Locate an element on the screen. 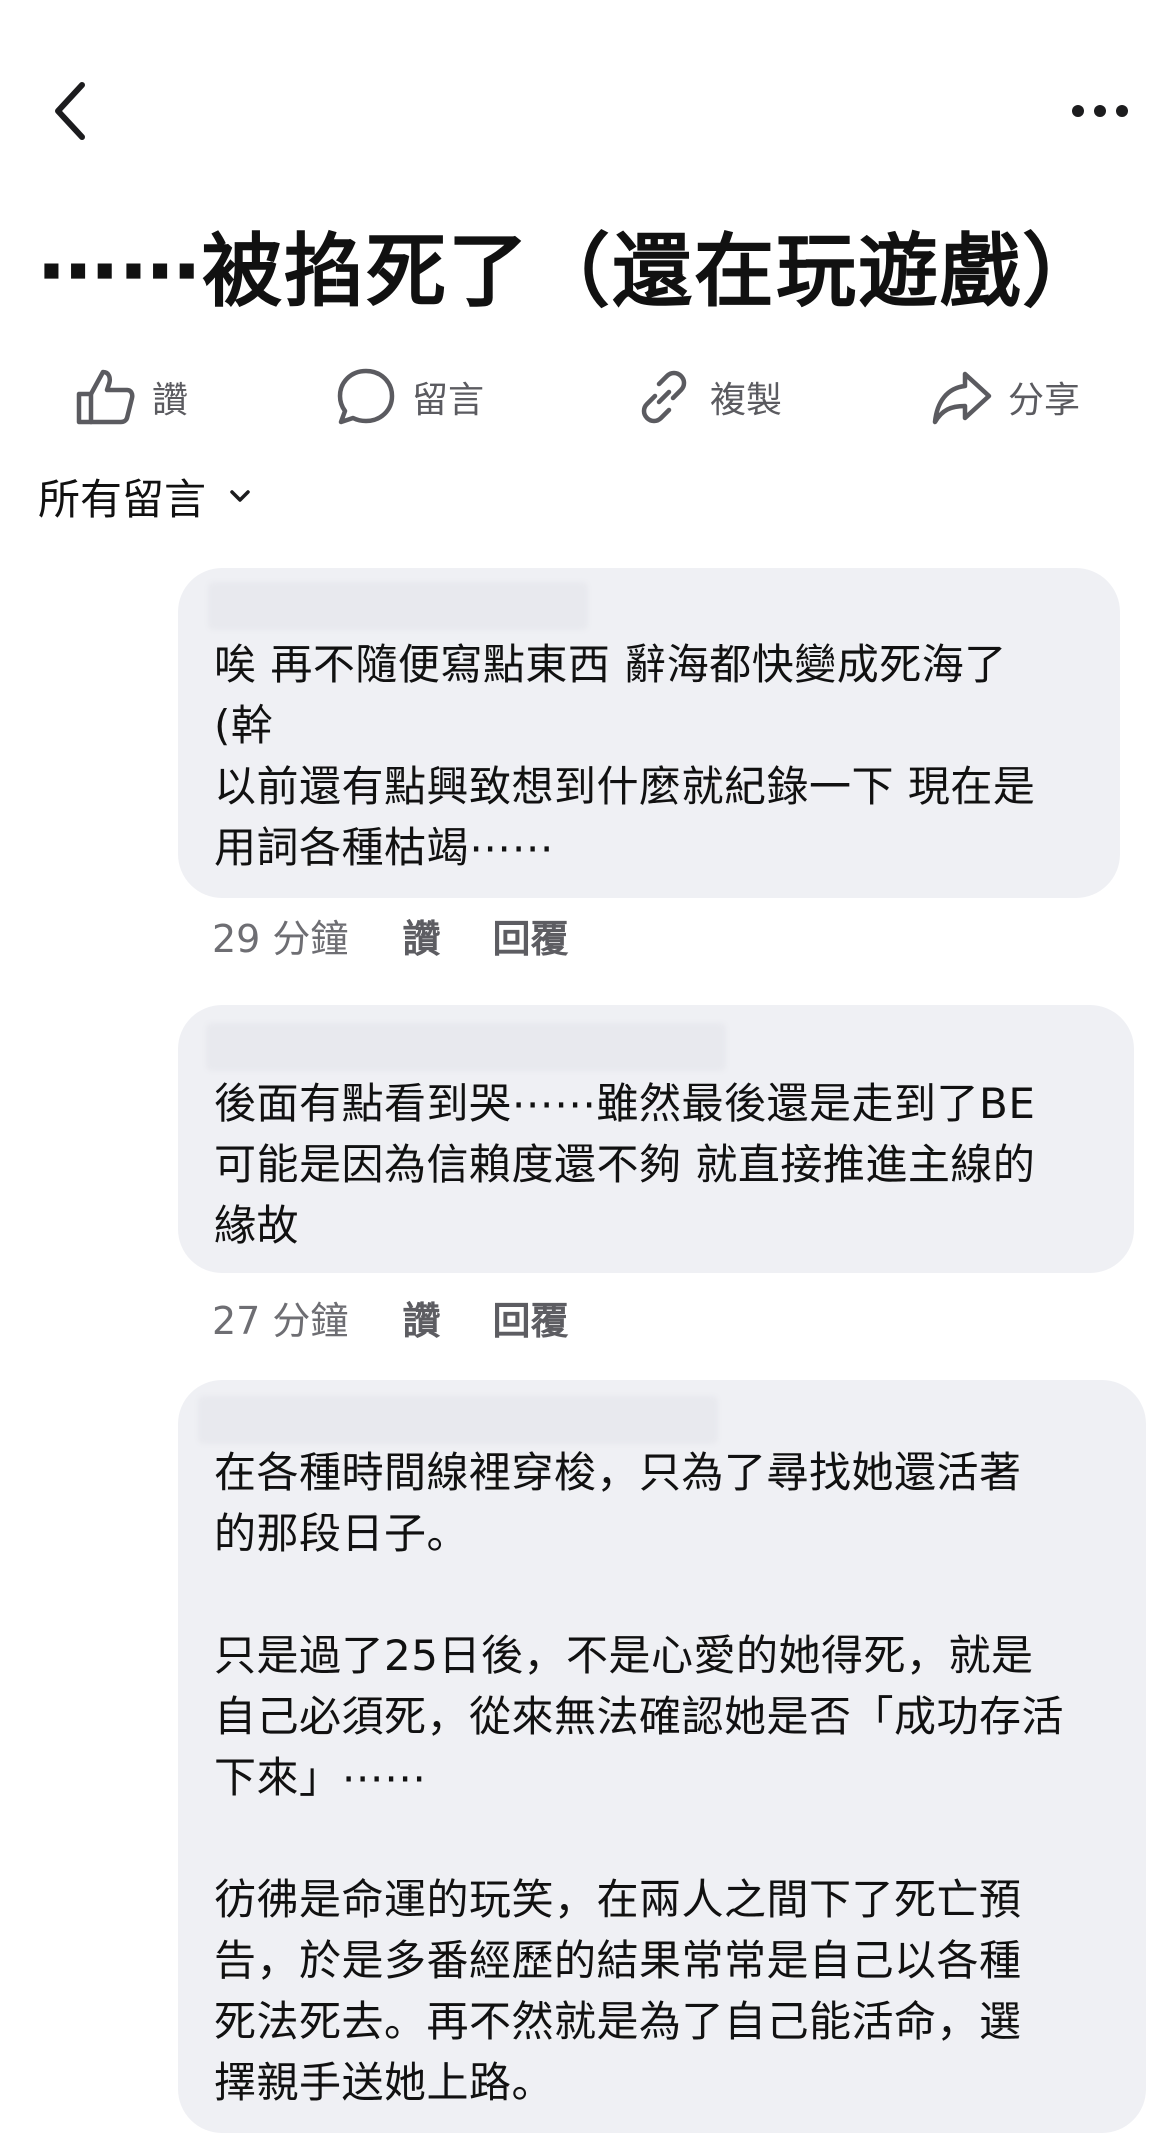  thumbs-up-icon is located at coordinates (106, 397).